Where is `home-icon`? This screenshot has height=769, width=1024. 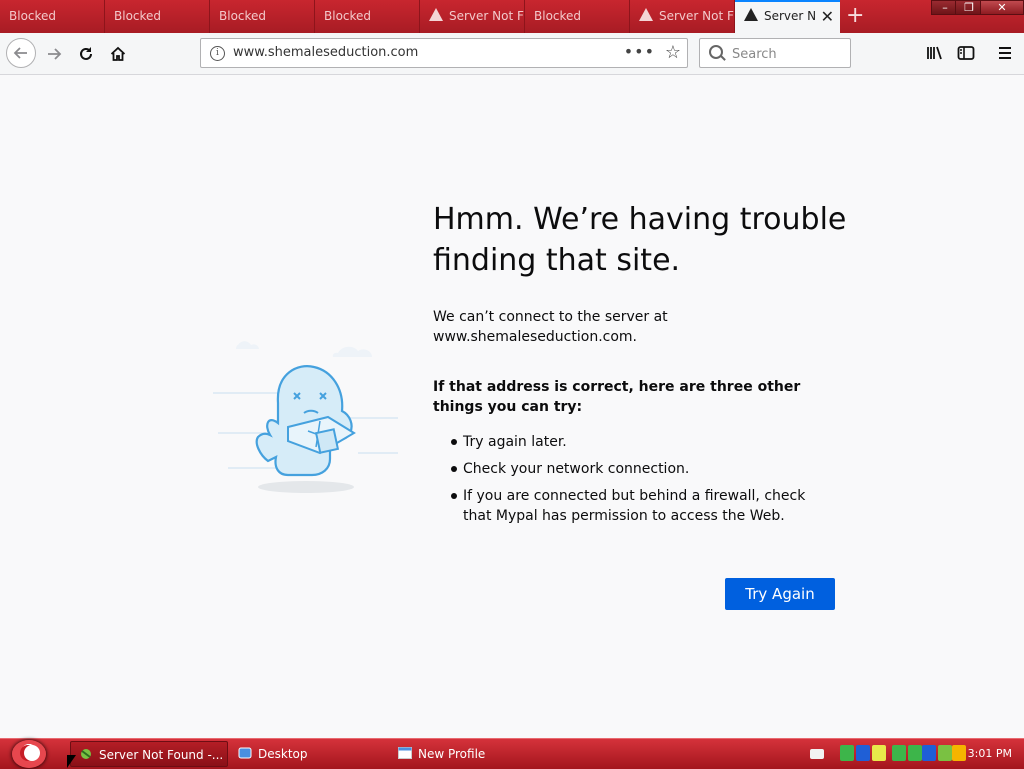 home-icon is located at coordinates (118, 53).